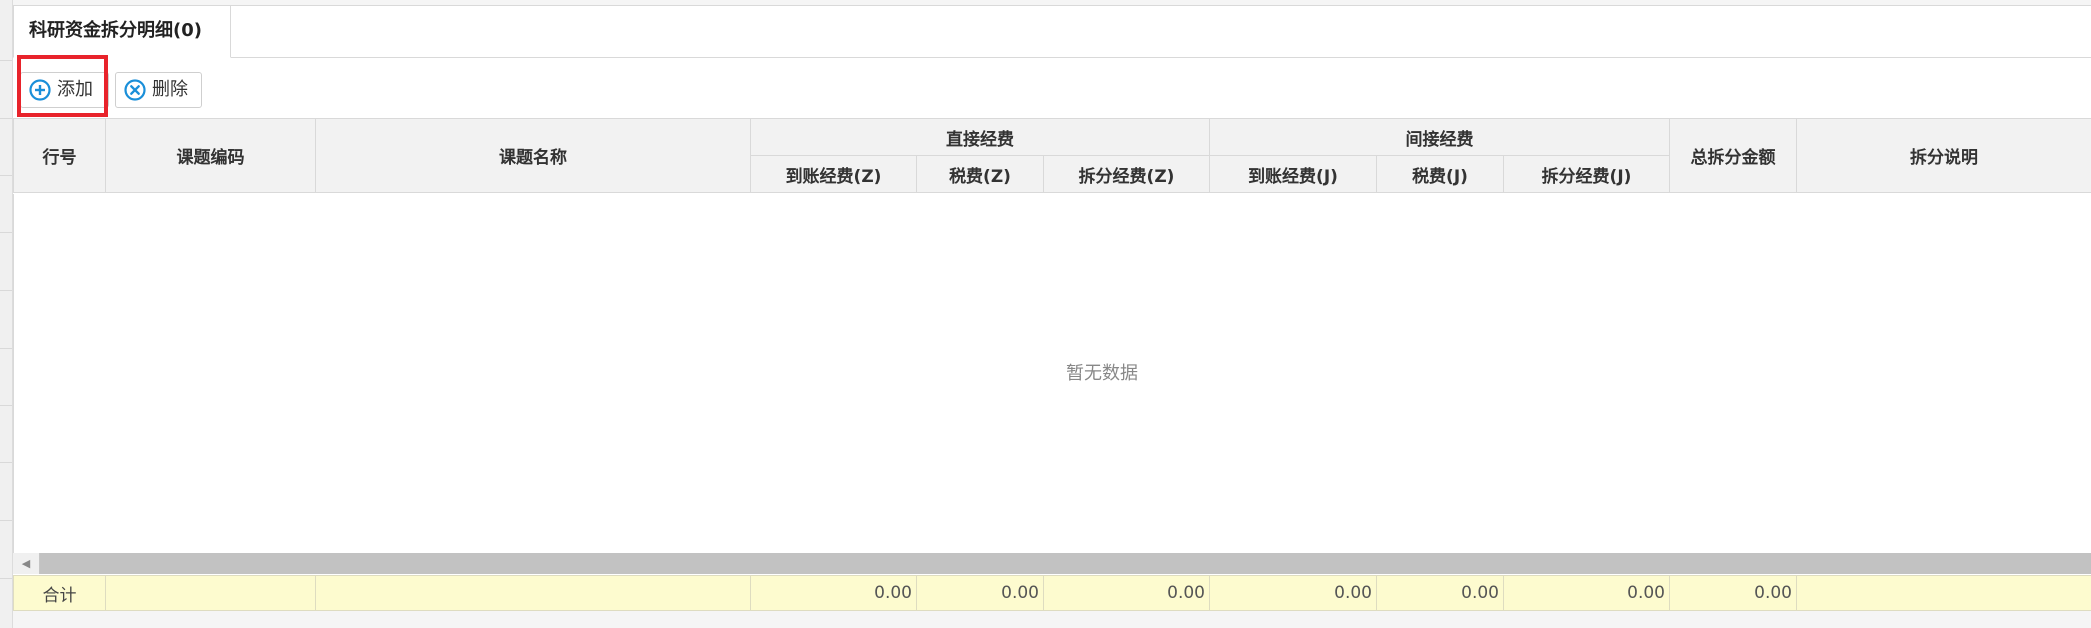 The width and height of the screenshot is (2091, 628). I want to click on column-header-split-note: 拆分说明, so click(1943, 155).